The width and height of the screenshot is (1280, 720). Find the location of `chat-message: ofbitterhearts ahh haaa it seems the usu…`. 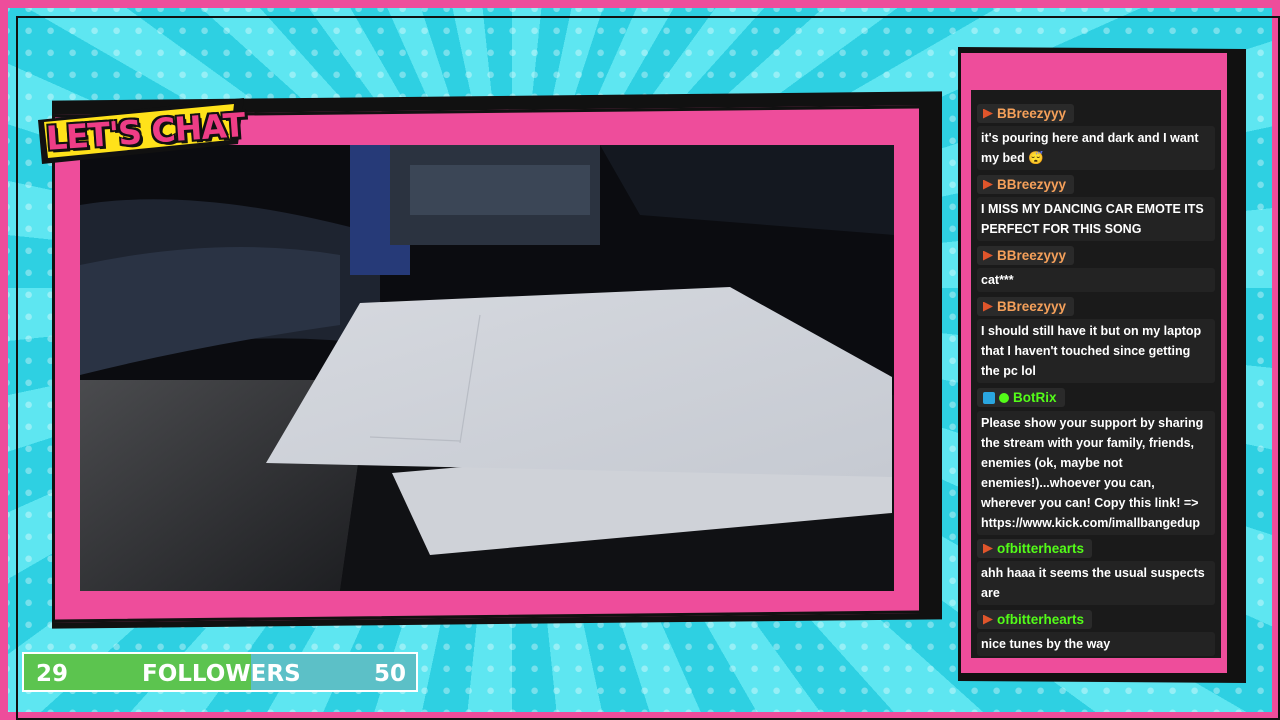

chat-message: ofbitterhearts ahh haaa it seems the usu… is located at coordinates (1096, 572).